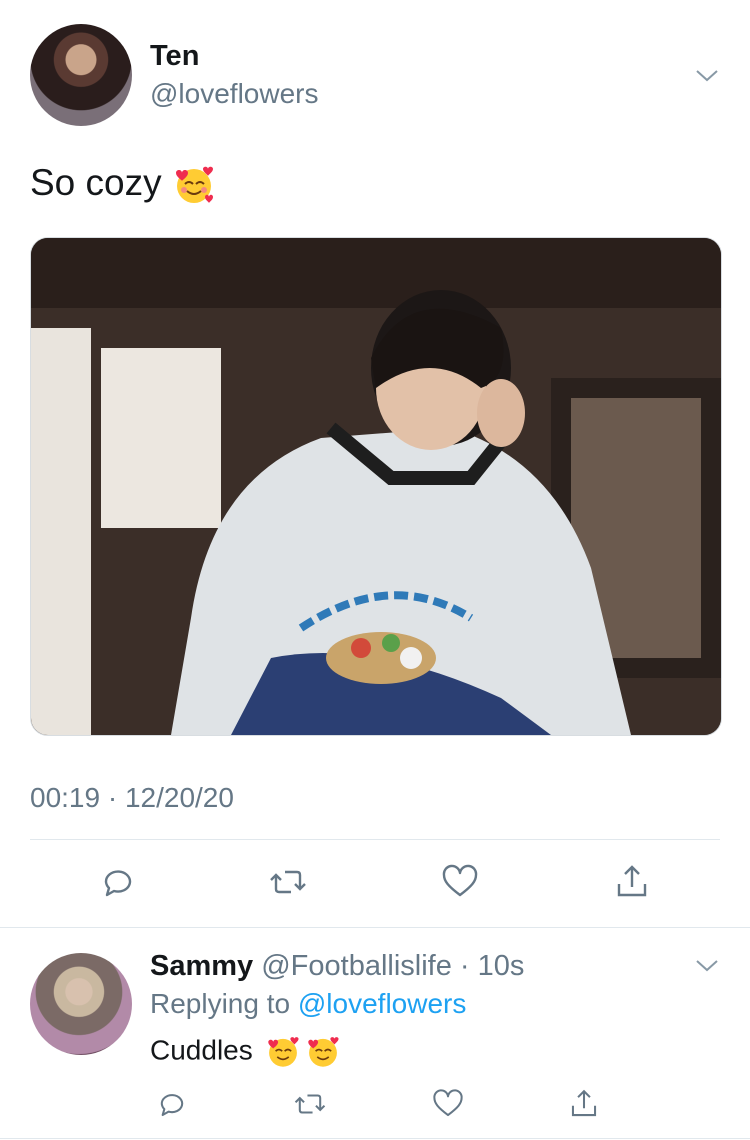 The image size is (750, 1140). I want to click on reply-share-button, so click(584, 1104).